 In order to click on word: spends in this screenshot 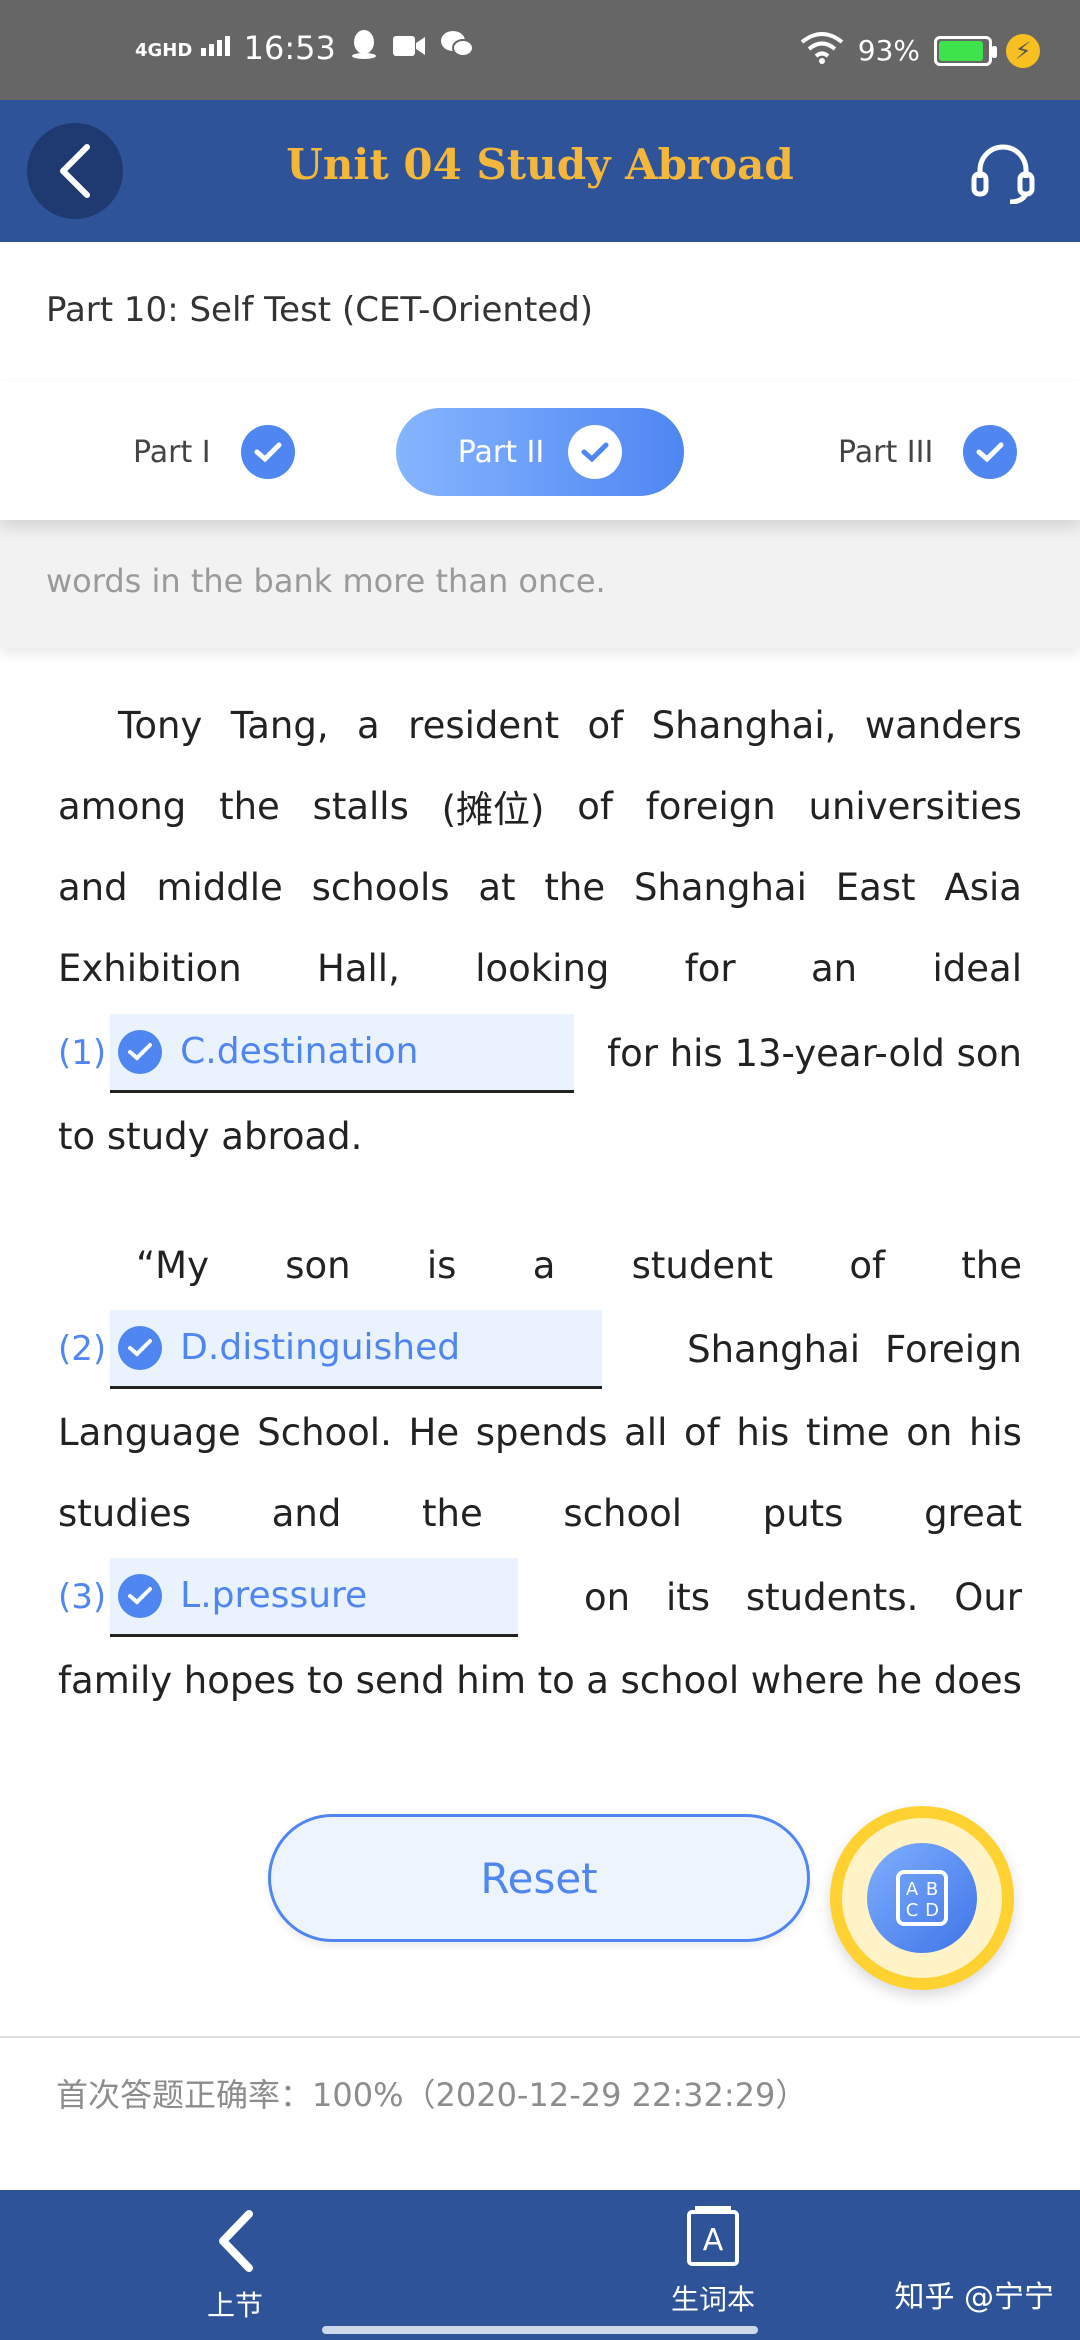, I will do `click(541, 1432)`.